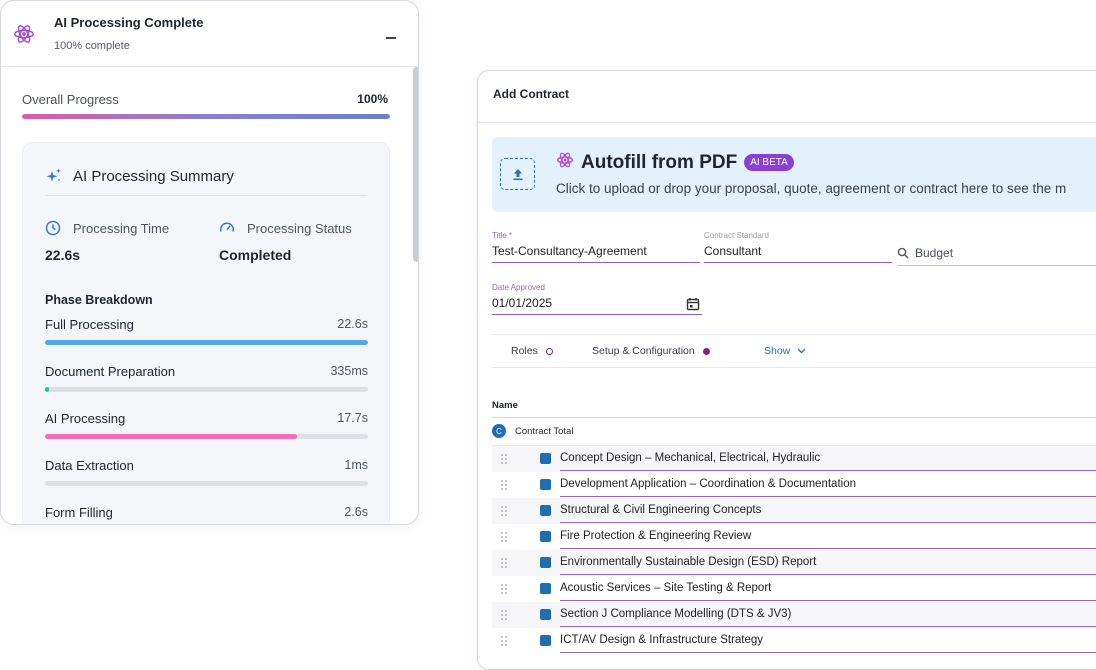  I want to click on phase-duration: 335ms, so click(349, 371).